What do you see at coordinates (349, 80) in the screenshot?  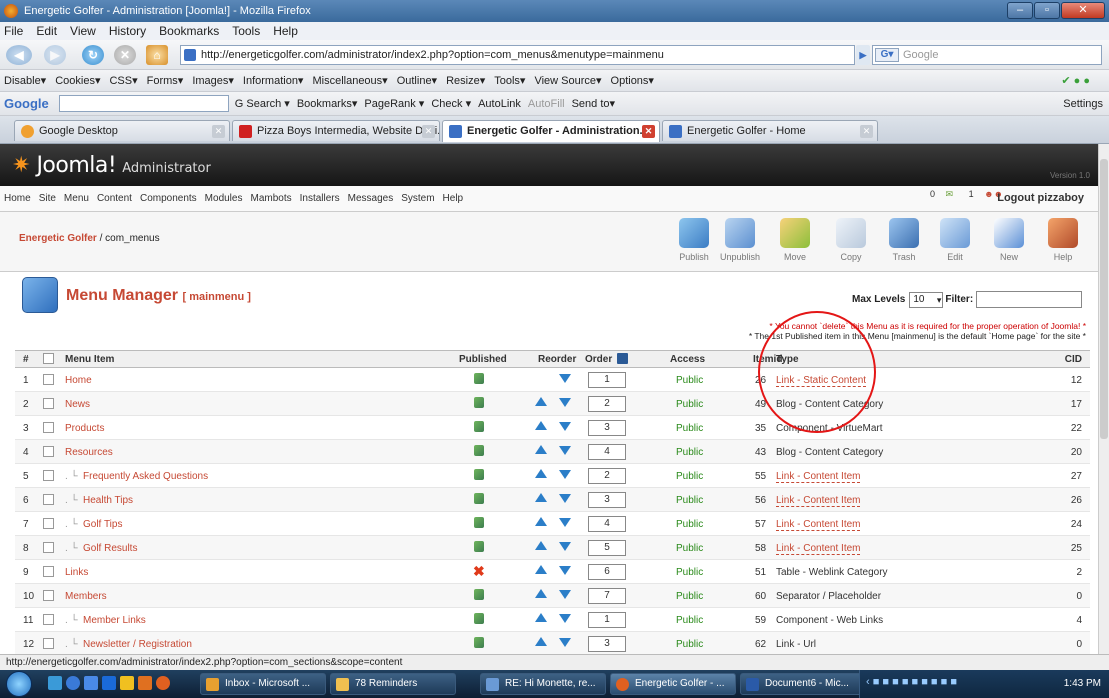 I see `wd-miscellaneous: Miscellaneous▾` at bounding box center [349, 80].